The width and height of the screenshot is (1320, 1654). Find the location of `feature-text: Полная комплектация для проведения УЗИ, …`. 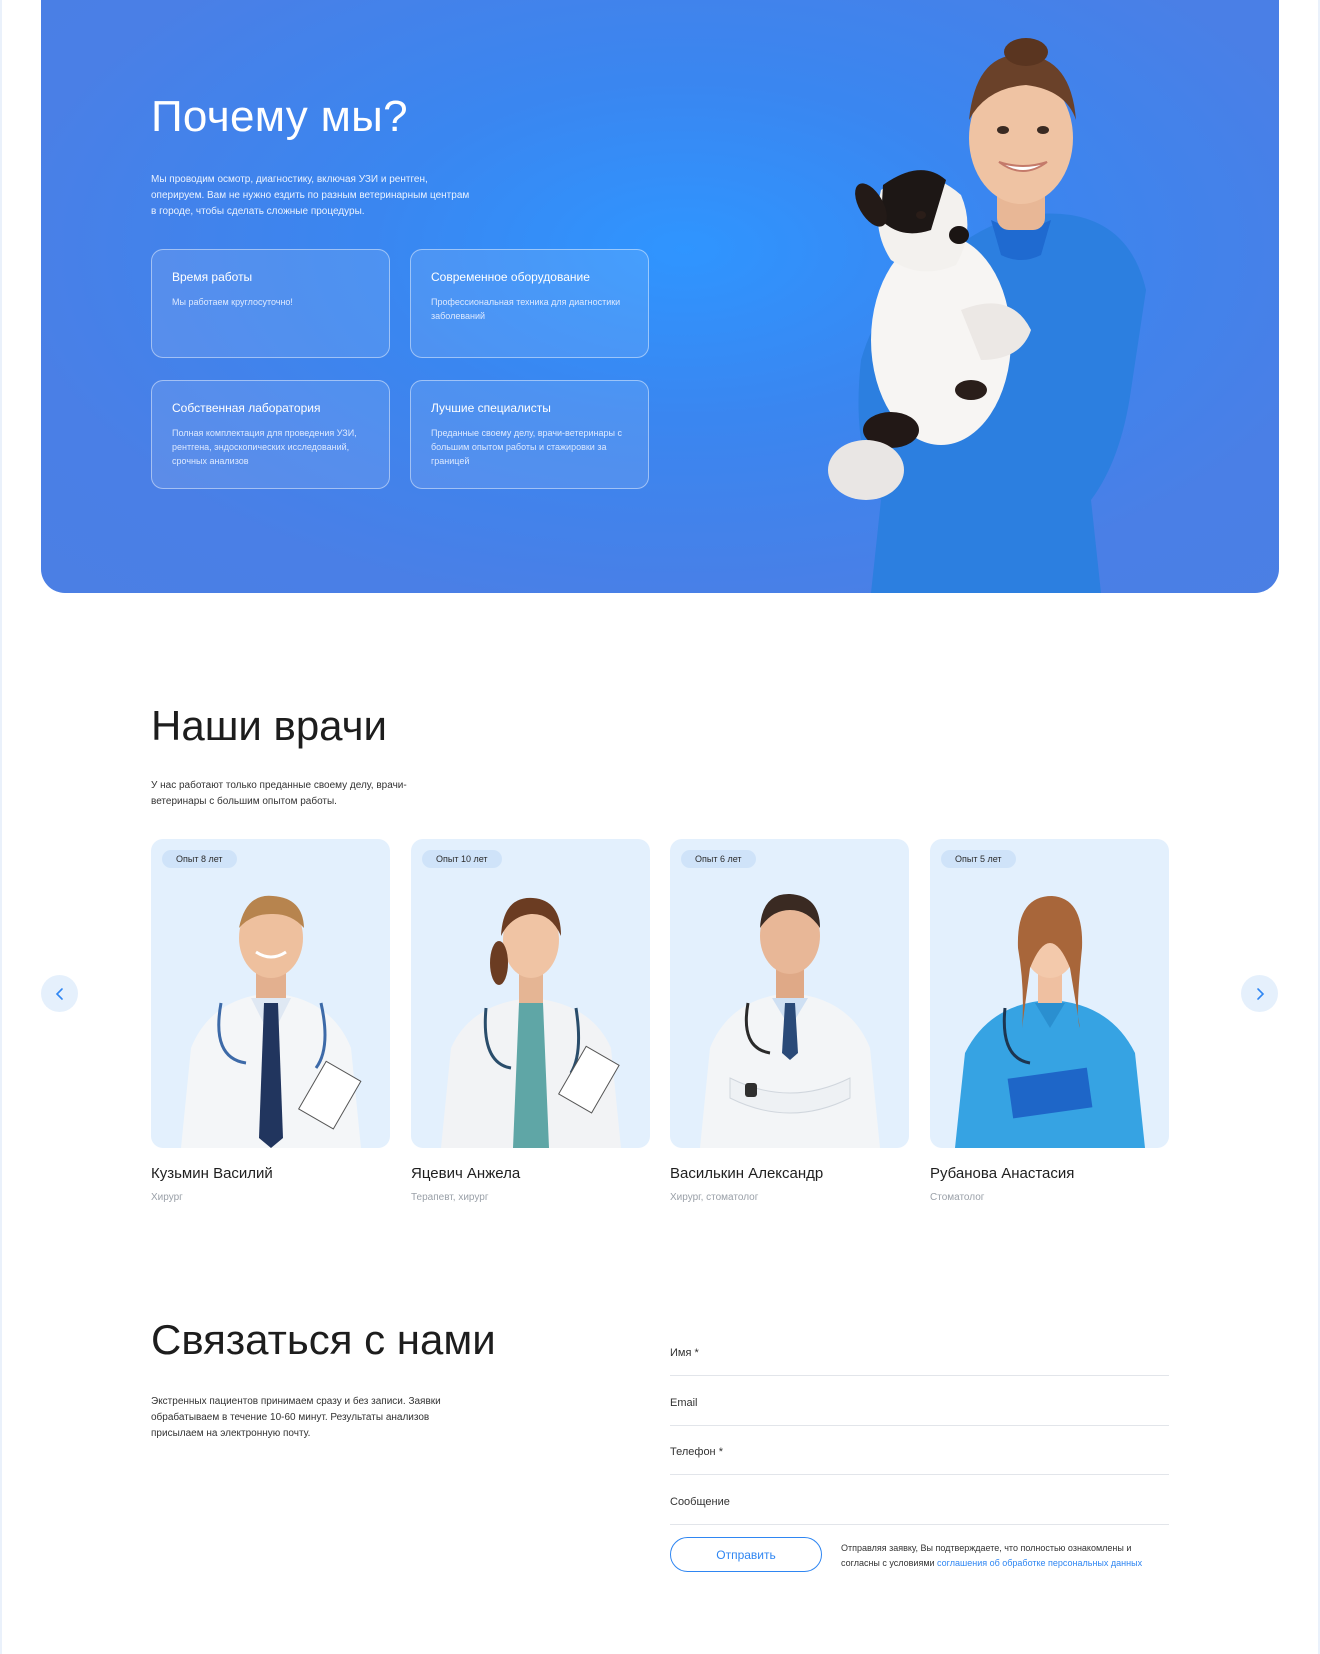

feature-text: Полная комплектация для проведения УЗИ, … is located at coordinates (264, 447).